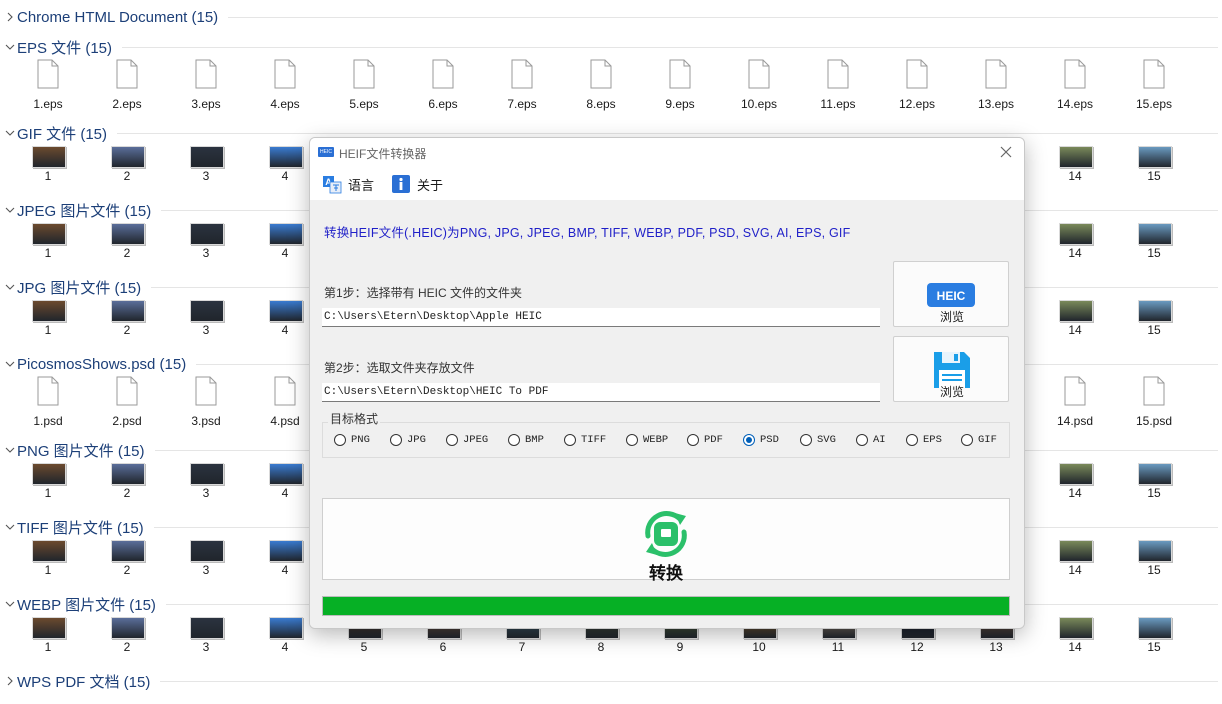  I want to click on file-label: 11.eps, so click(838, 104).